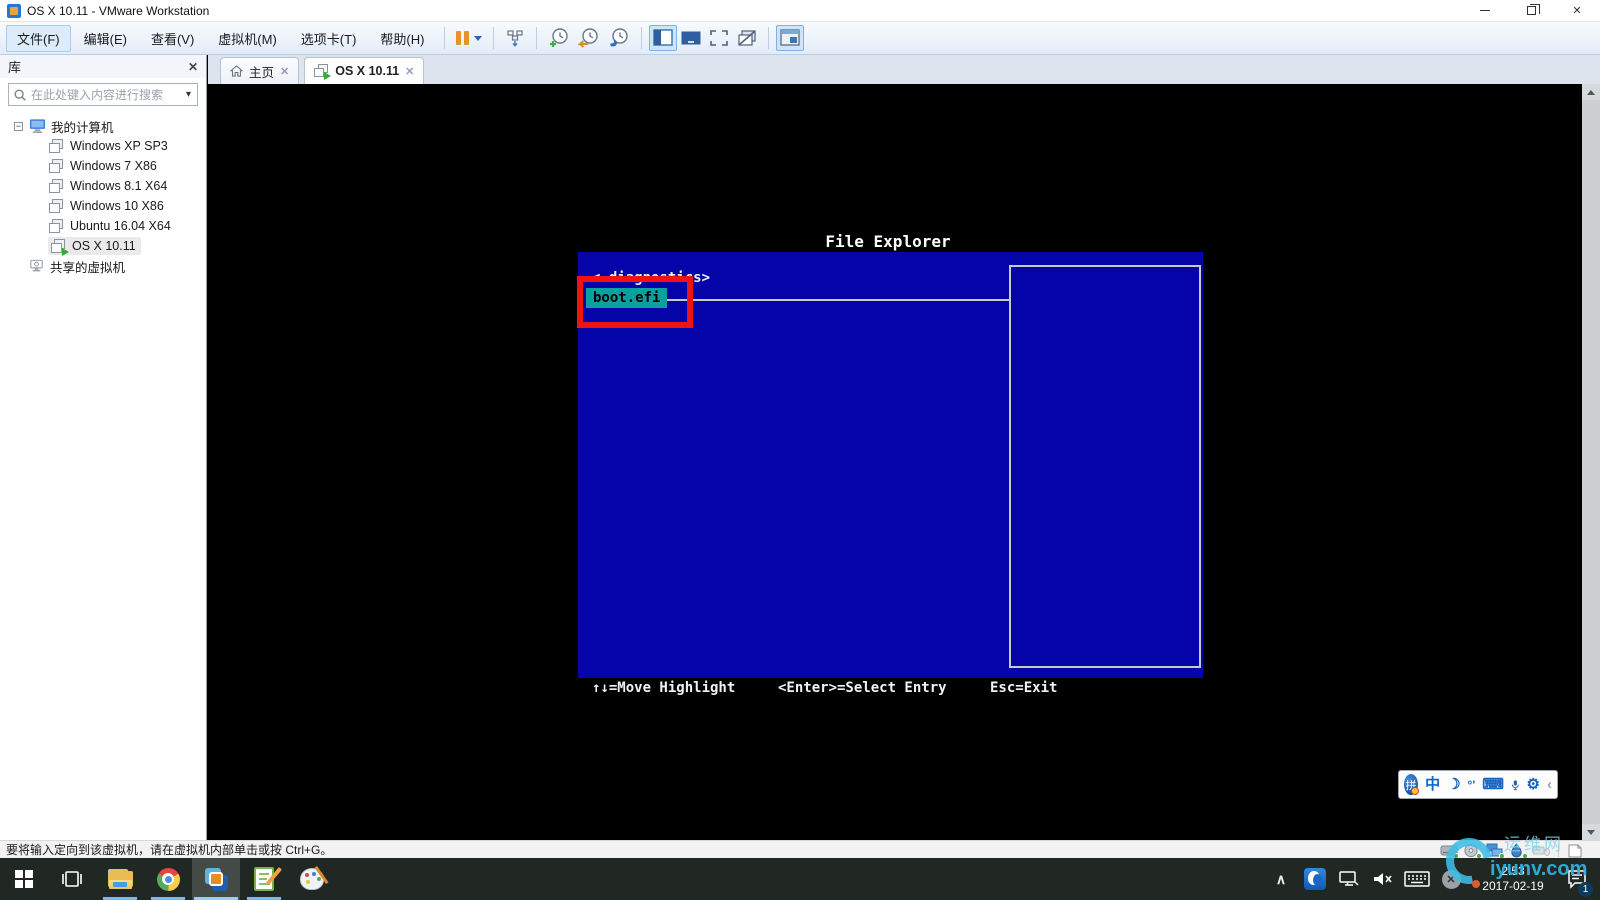  Describe the element at coordinates (1451, 879) in the screenshot. I see `tray-app-x-icon: ✕` at that location.